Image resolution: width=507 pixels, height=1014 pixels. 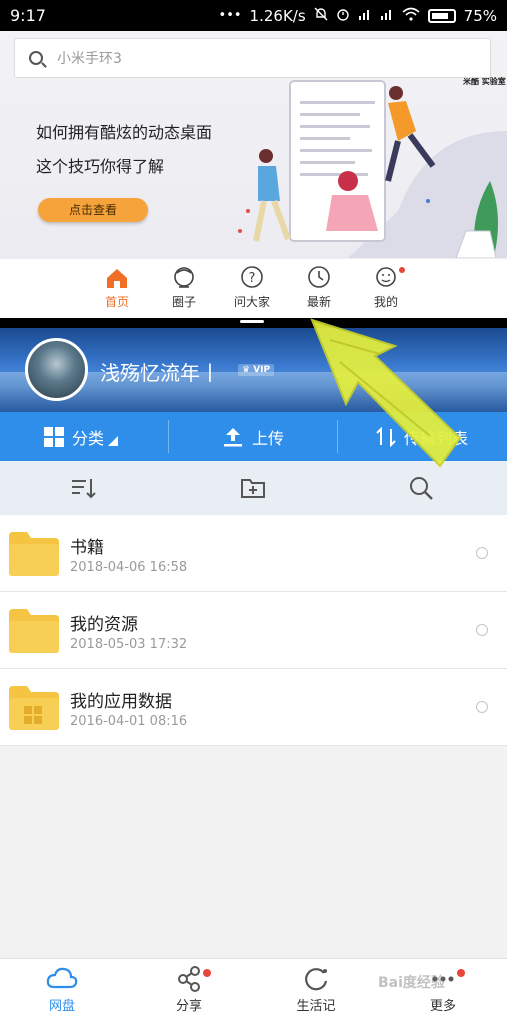 What do you see at coordinates (121, 702) in the screenshot?
I see `file-name: 我的应用数据` at bounding box center [121, 702].